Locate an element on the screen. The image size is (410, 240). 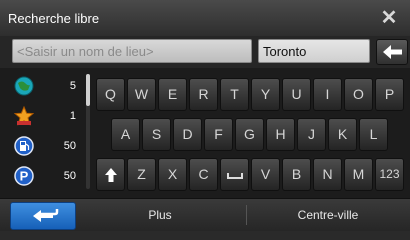
close-button: ✕ is located at coordinates (389, 18).